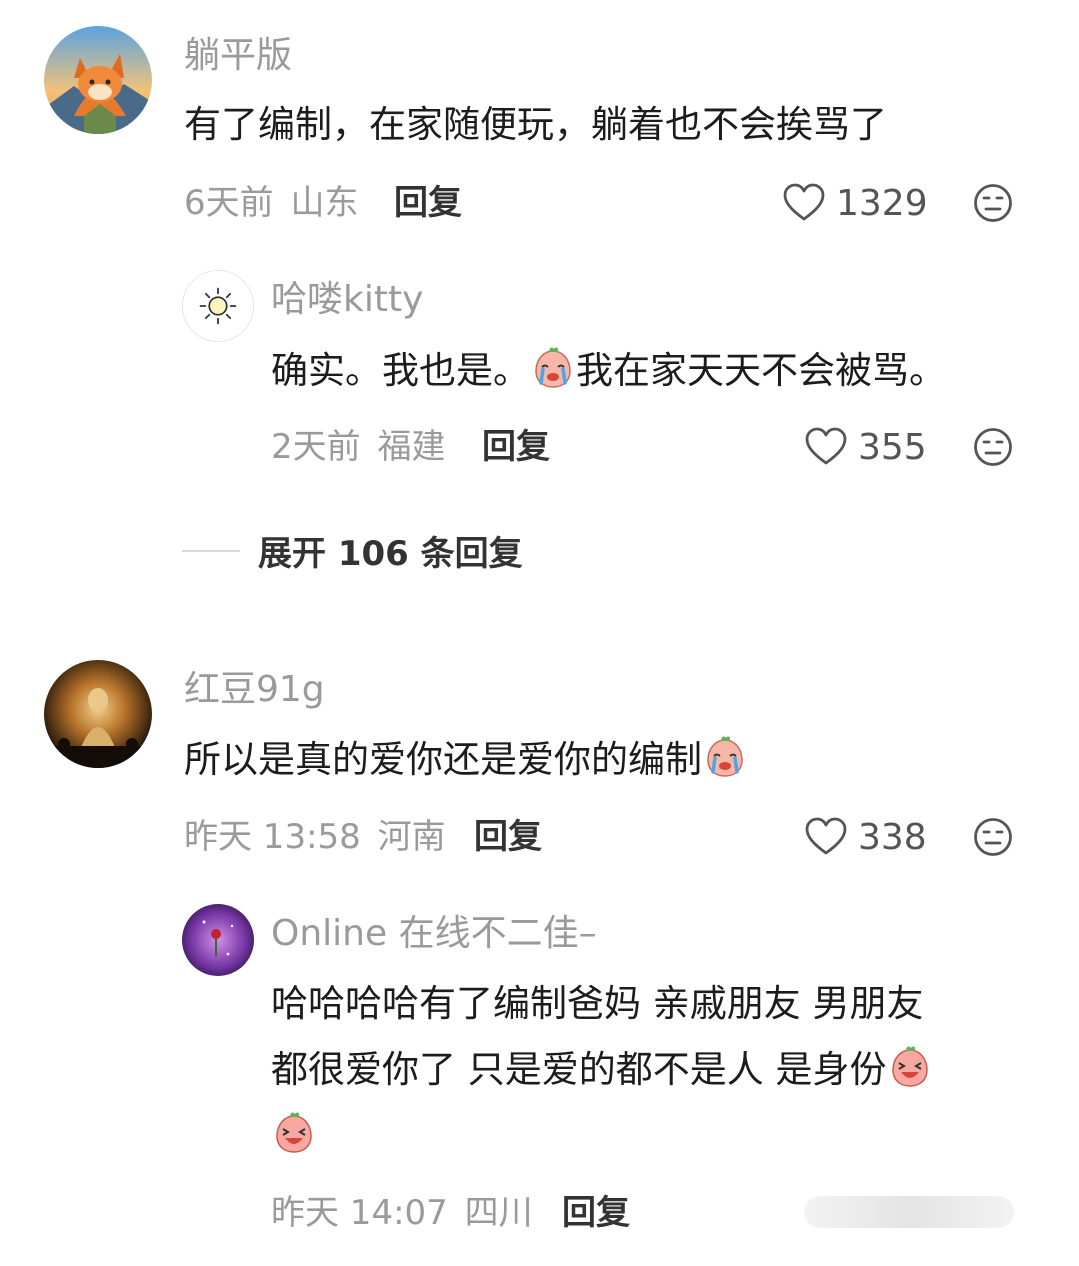  What do you see at coordinates (316, 447) in the screenshot?
I see `reply-time: 2天前` at bounding box center [316, 447].